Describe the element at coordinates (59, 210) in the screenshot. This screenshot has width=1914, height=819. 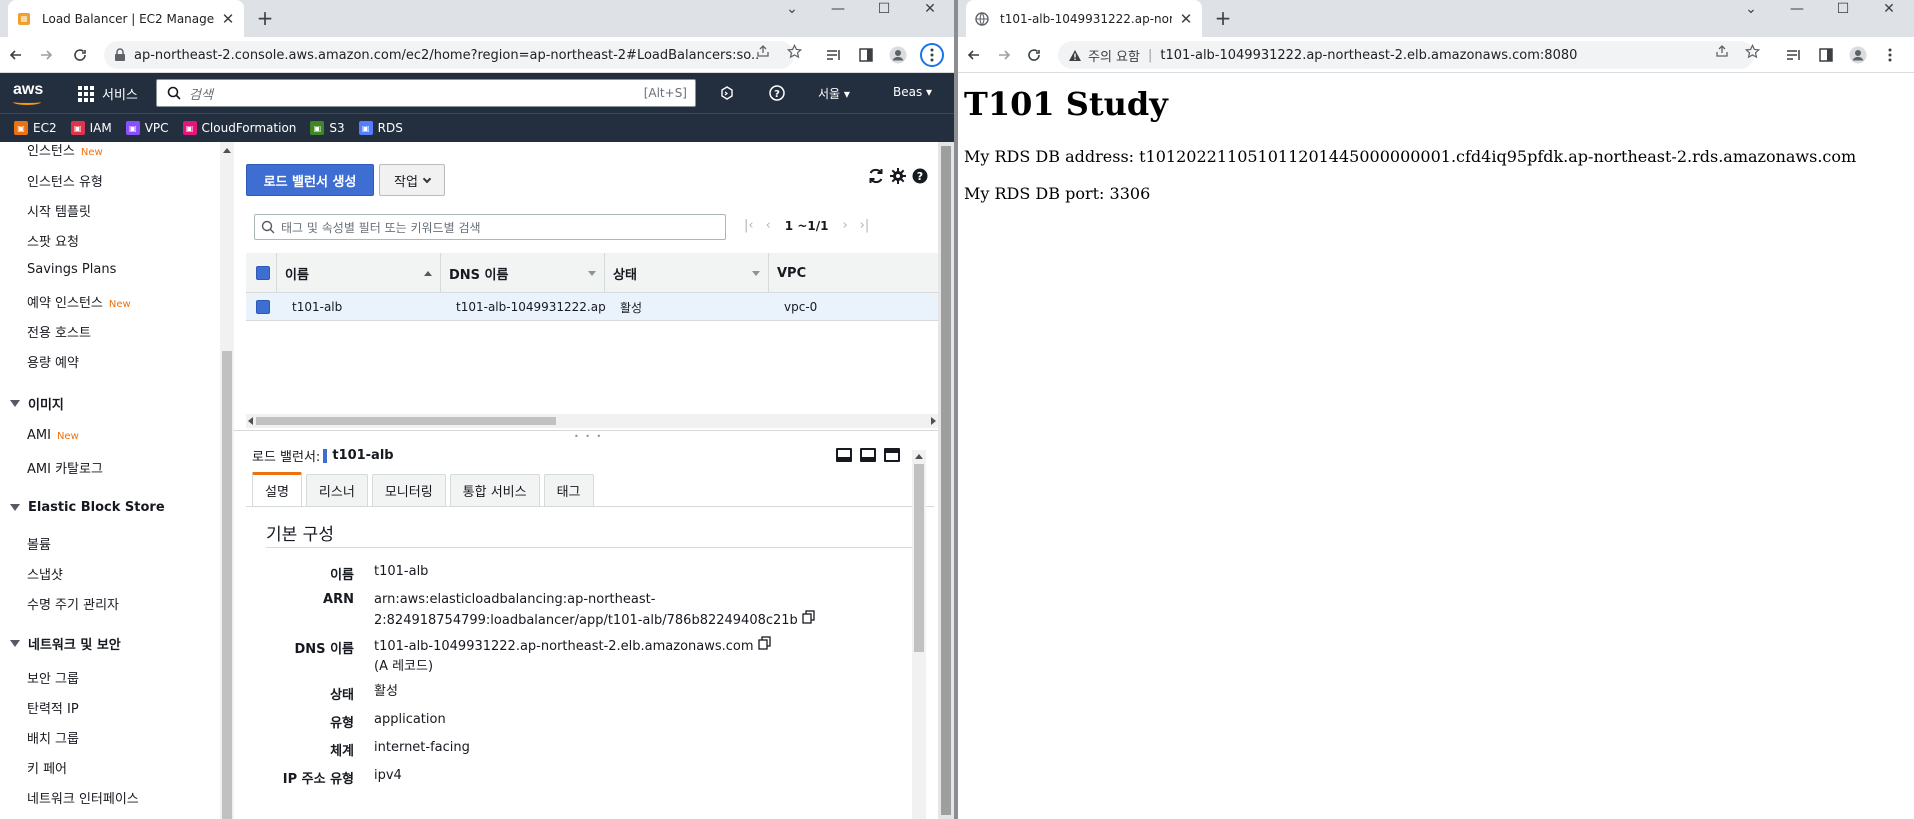
I see `sidebar-item: 시작 템플릿` at that location.